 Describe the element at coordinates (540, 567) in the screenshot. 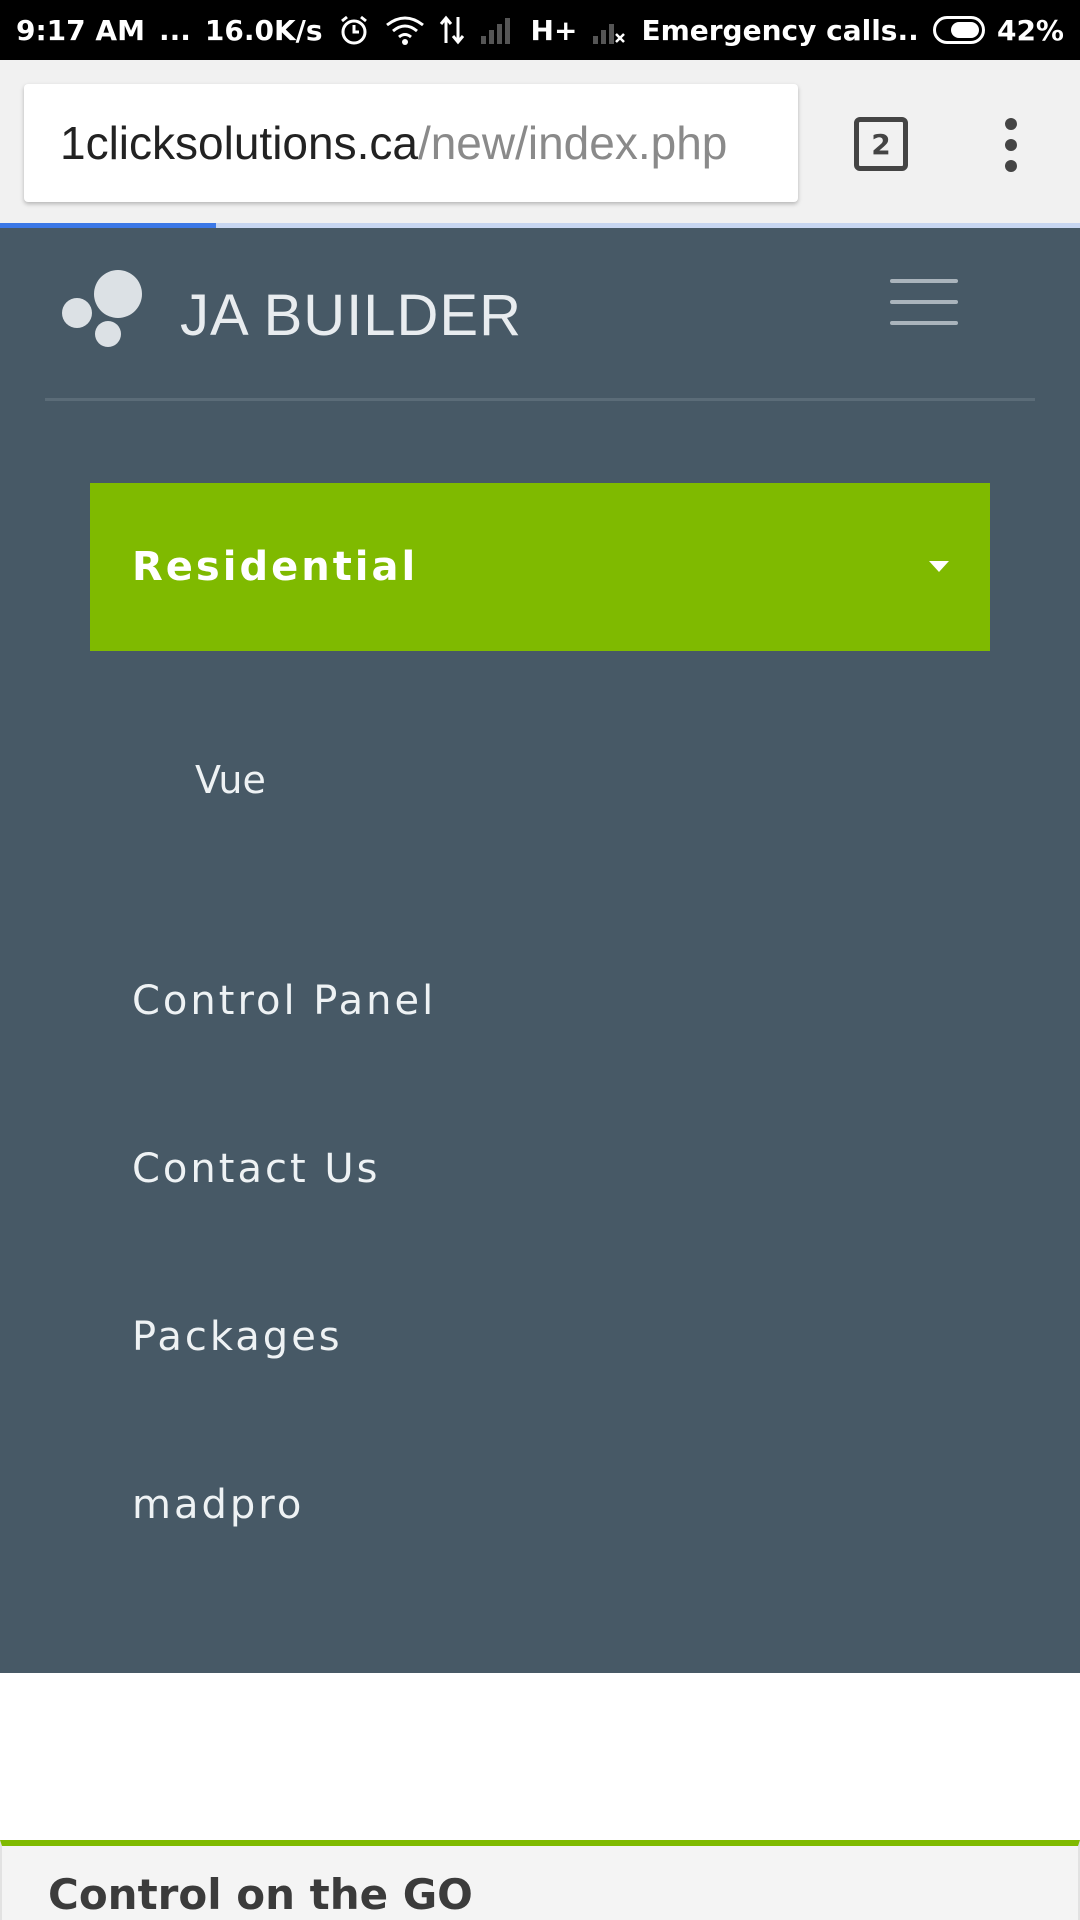

I see `residential-dropdown: Residential` at that location.